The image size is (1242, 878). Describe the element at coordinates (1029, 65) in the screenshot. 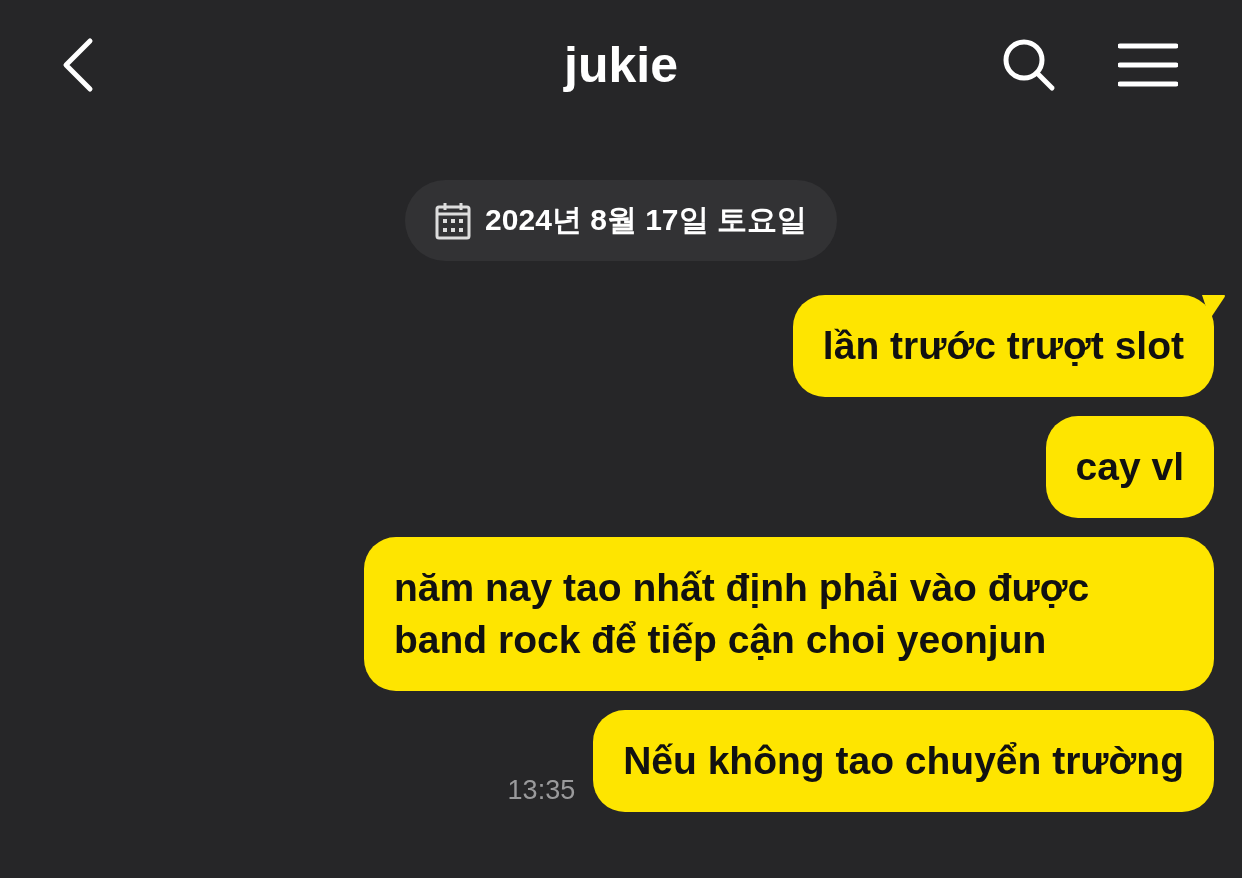

I see `search-icon` at that location.